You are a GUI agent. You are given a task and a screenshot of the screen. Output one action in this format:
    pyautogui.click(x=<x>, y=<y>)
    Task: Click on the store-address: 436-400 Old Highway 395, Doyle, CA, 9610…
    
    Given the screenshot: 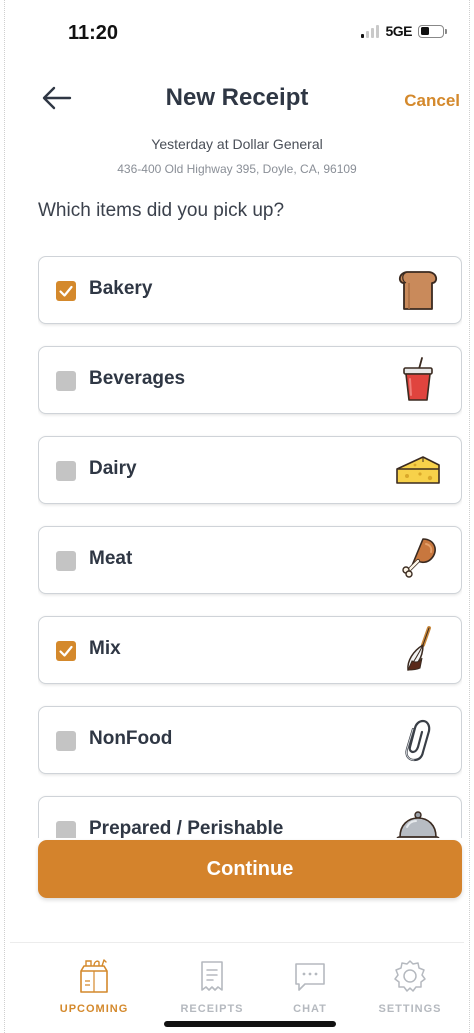 What is the action you would take?
    pyautogui.click(x=237, y=169)
    